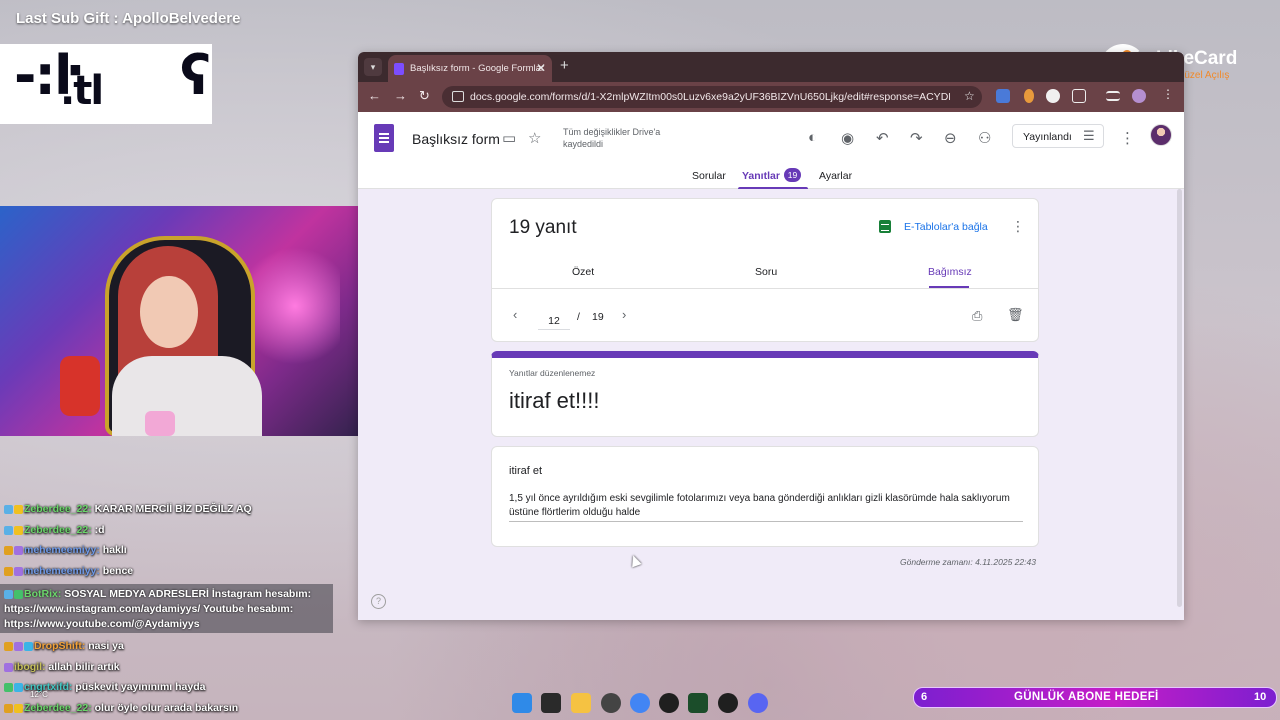  What do you see at coordinates (758, 703) in the screenshot?
I see `discord-icon` at bounding box center [758, 703].